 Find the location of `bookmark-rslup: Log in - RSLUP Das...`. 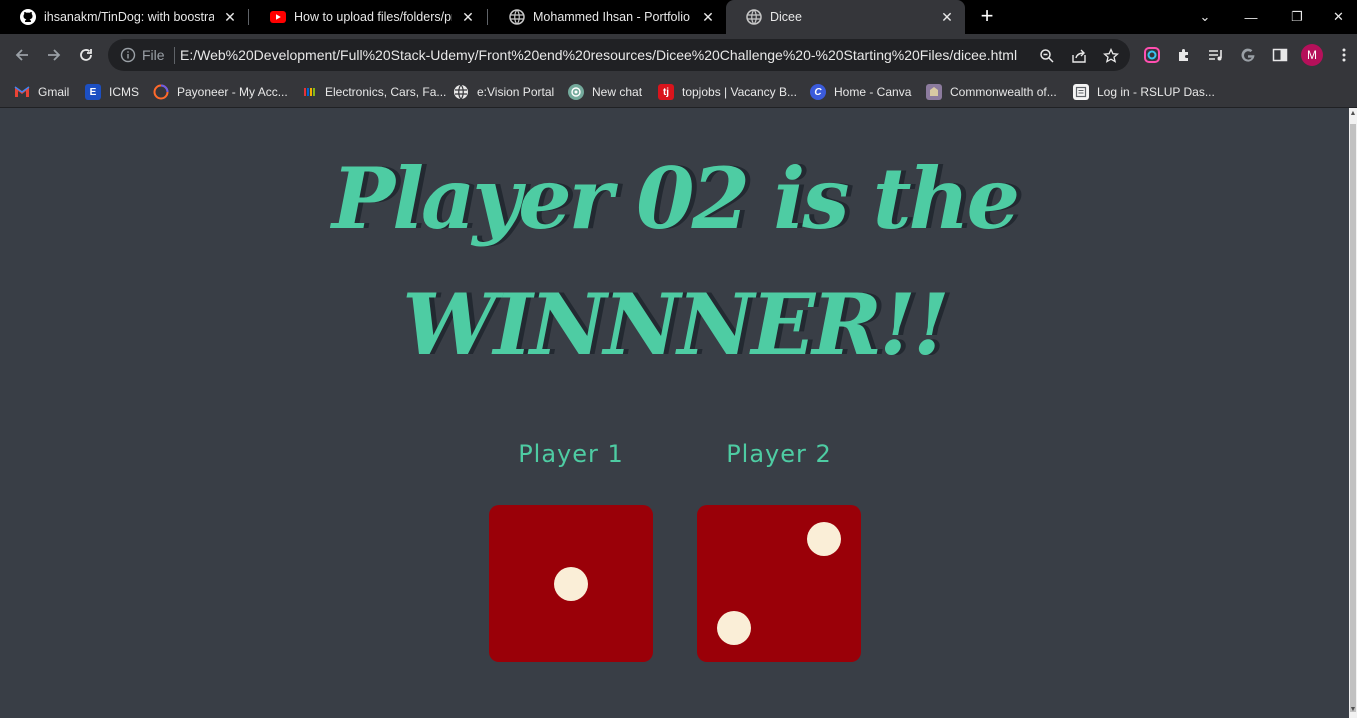

bookmark-rslup: Log in - RSLUP Das... is located at coordinates (1144, 92).